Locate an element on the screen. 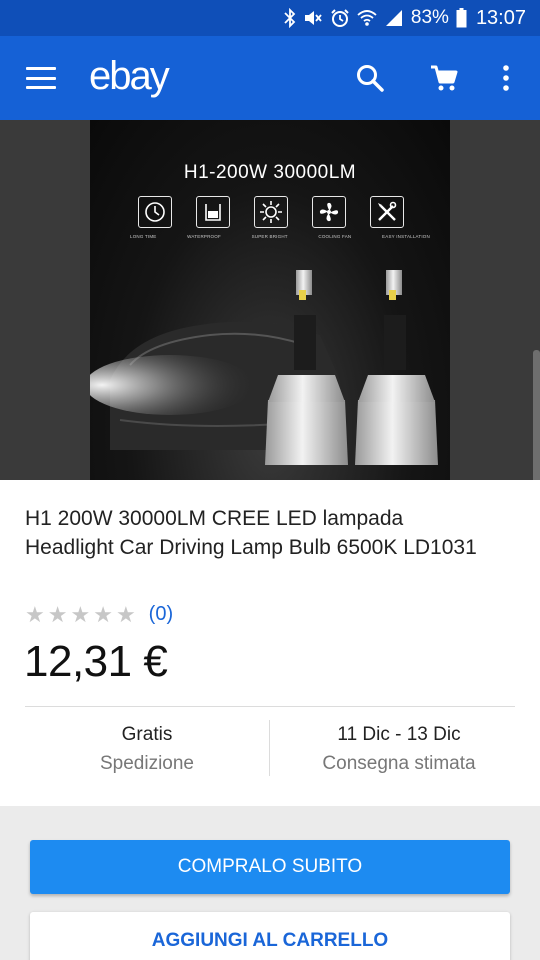 Image resolution: width=540 pixels, height=960 pixels. delivery-dates: 11 Dic - 13 Dic is located at coordinates (399, 734).